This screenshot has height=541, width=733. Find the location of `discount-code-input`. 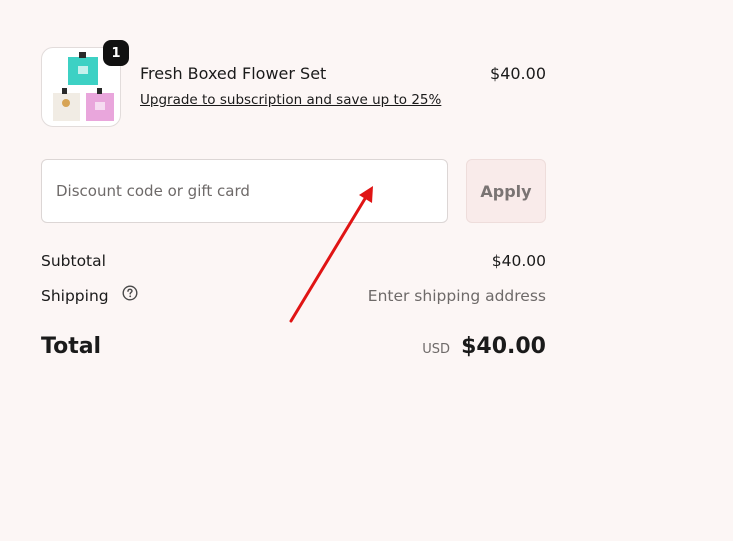

discount-code-input is located at coordinates (244, 191).